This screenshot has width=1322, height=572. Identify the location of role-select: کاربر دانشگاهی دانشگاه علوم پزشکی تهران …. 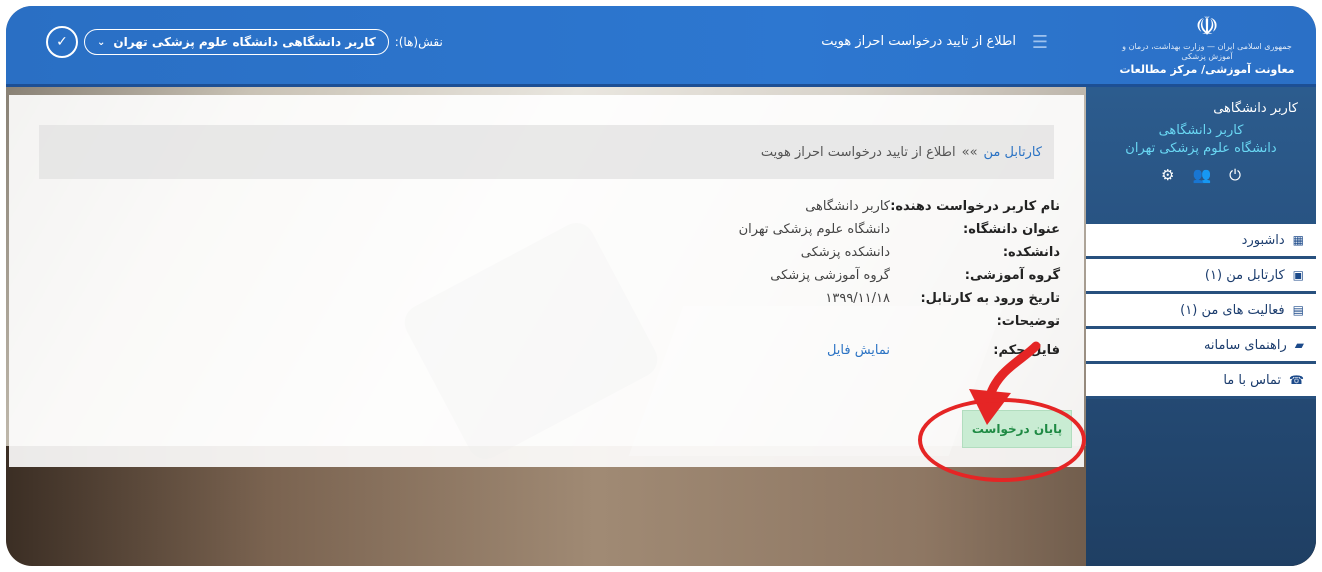
(236, 42).